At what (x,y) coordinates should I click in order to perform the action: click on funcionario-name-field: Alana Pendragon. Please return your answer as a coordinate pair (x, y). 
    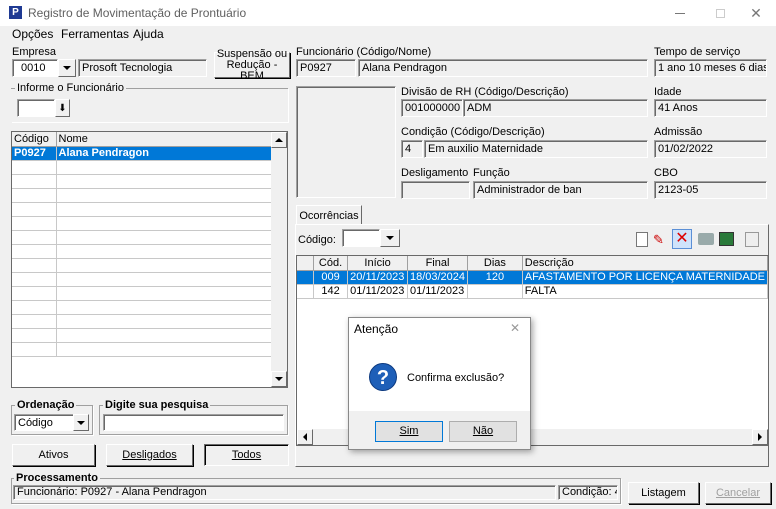
    Looking at the image, I should click on (503, 68).